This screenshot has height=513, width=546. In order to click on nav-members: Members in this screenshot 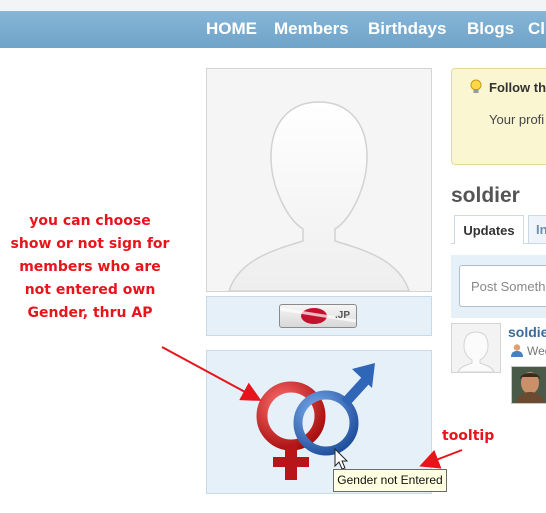, I will do `click(311, 29)`.